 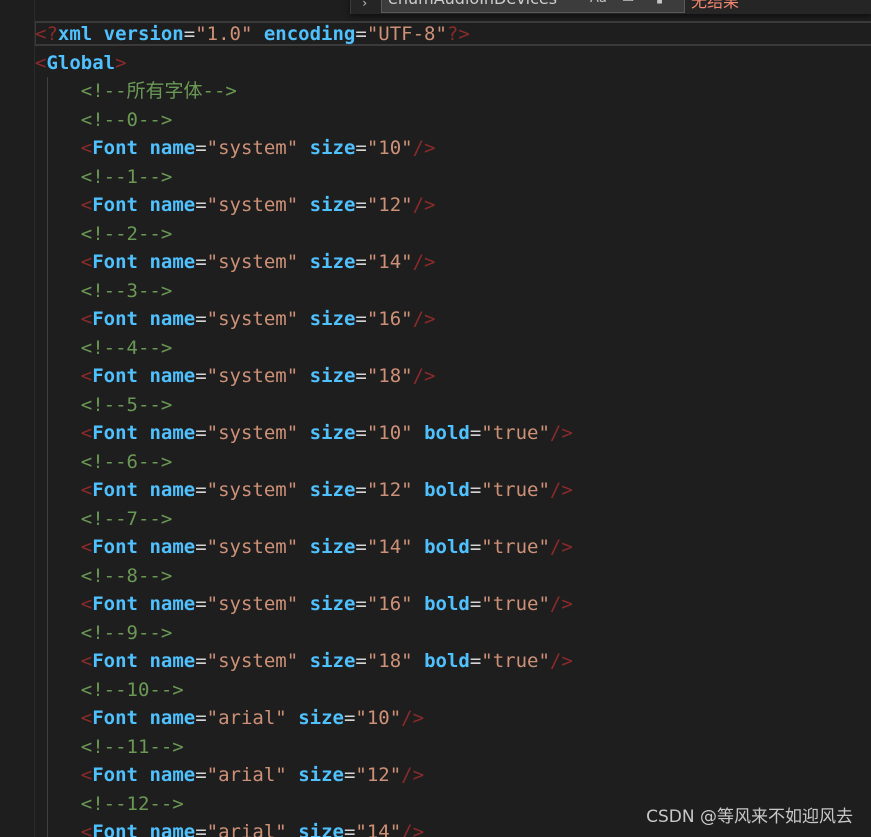 What do you see at coordinates (453, 176) in the screenshot?
I see `code-line: <!--1-->` at bounding box center [453, 176].